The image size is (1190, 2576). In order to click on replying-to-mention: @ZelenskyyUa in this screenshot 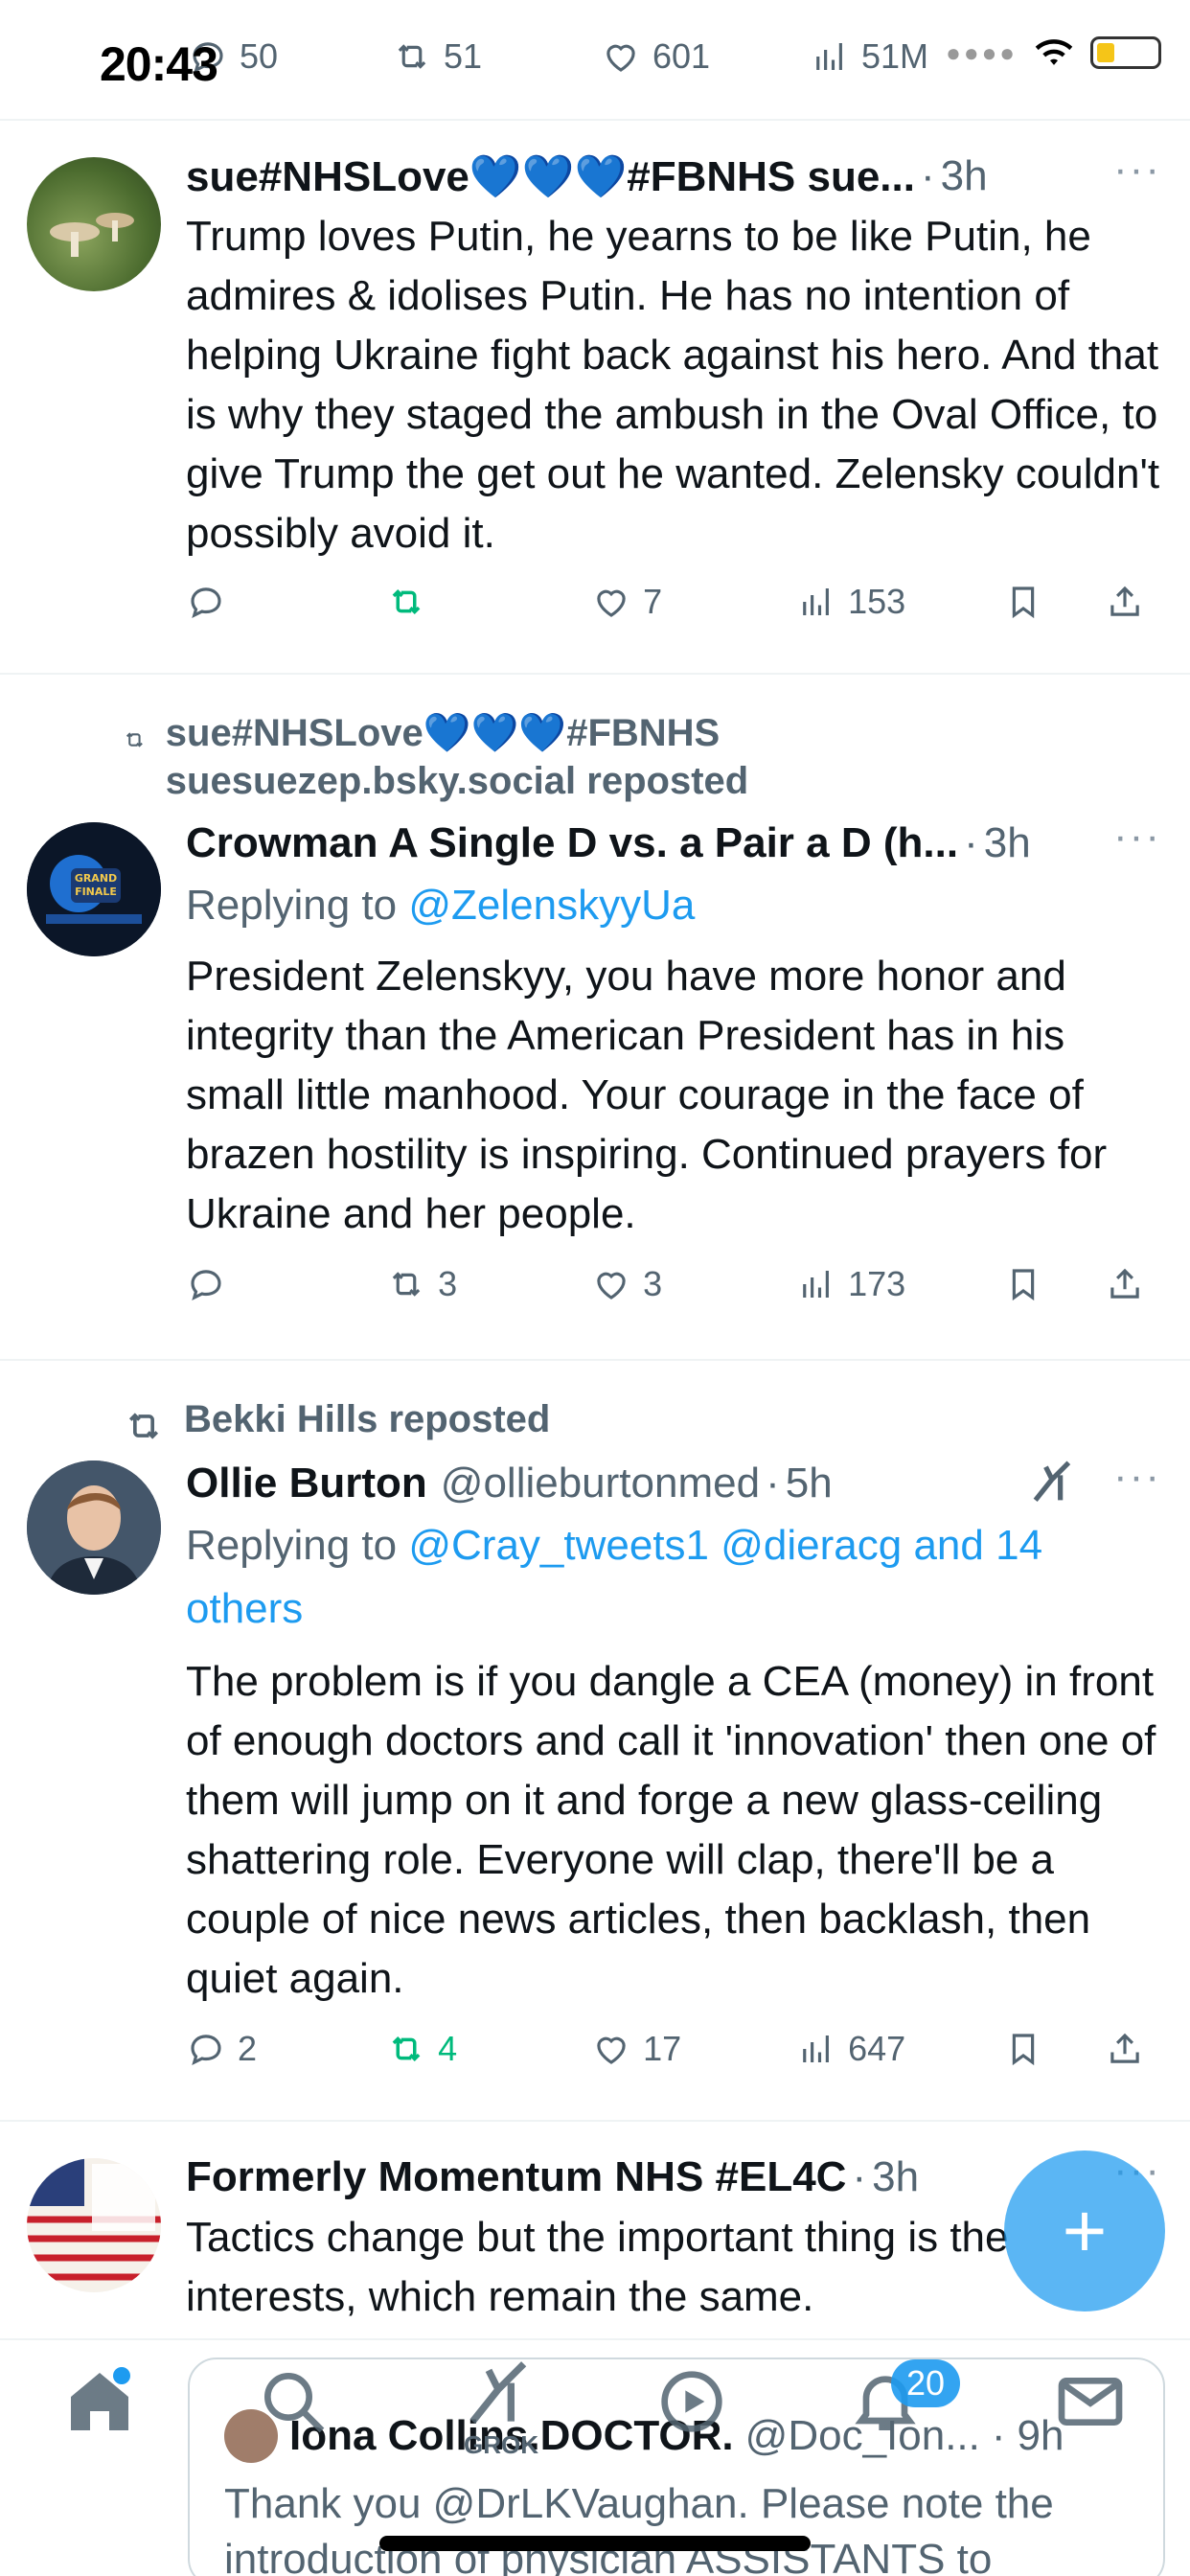, I will do `click(552, 905)`.